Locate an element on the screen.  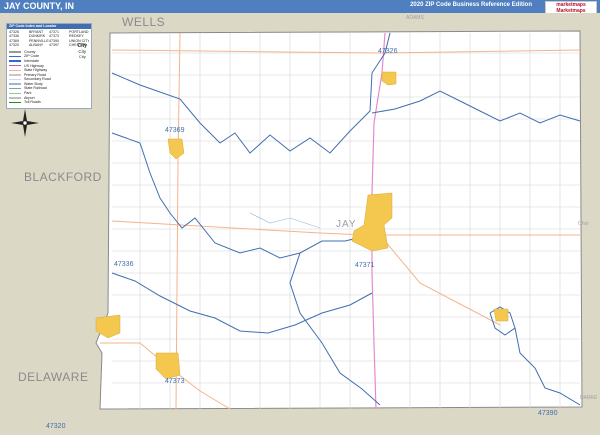
zip-label-47373: 47373 is located at coordinates (175, 381).